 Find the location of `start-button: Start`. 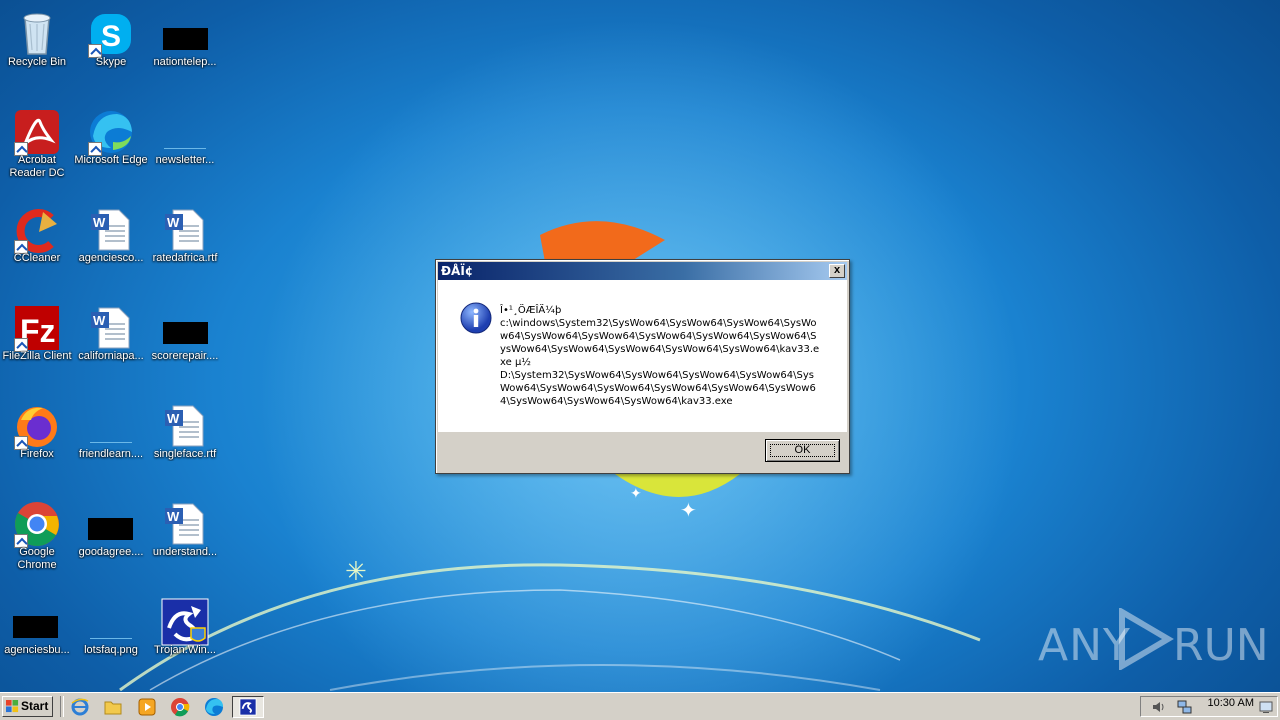

start-button: Start is located at coordinates (27, 706).